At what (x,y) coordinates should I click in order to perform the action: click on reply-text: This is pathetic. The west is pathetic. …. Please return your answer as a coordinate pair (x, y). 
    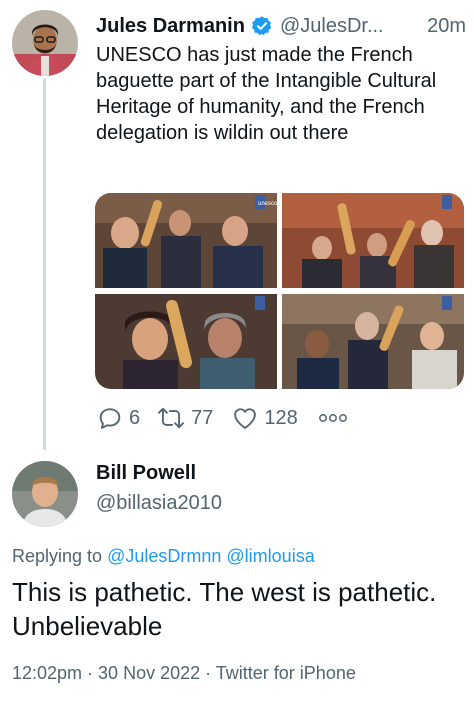
    Looking at the image, I should click on (224, 609).